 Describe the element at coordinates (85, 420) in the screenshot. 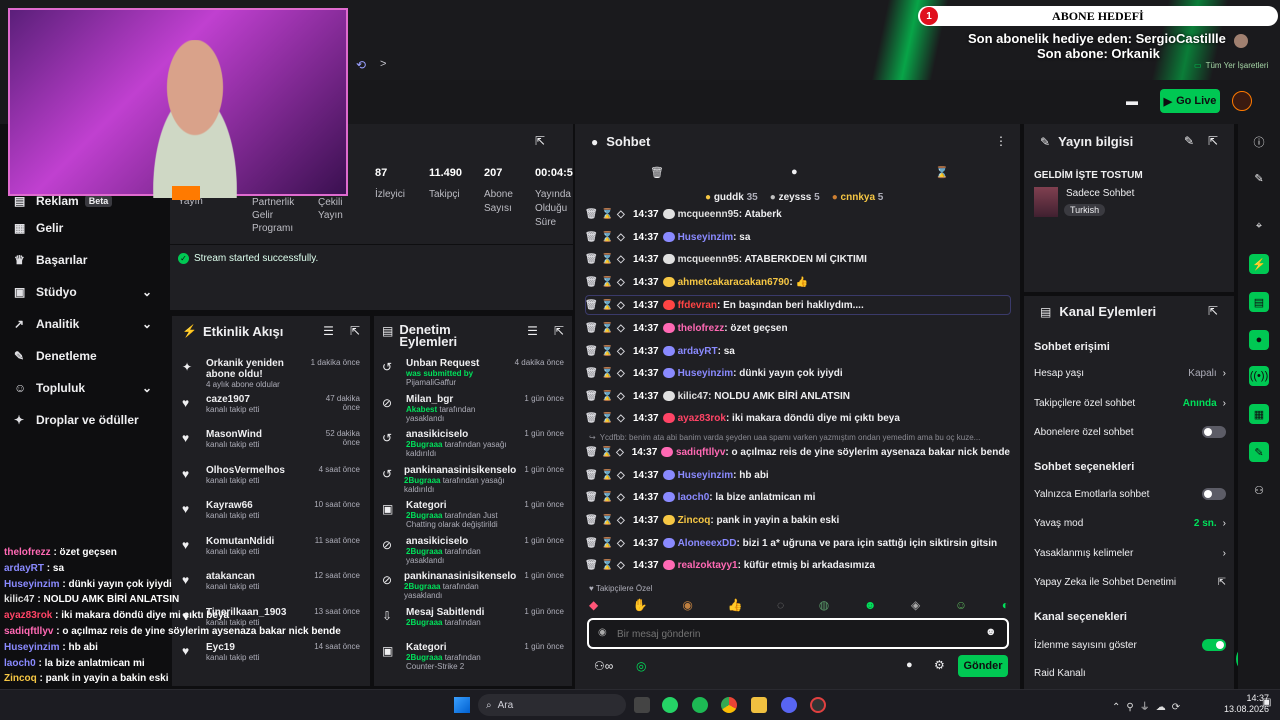

I see `sidebar-item-drops: ✦ Droplar ve ödüller` at that location.